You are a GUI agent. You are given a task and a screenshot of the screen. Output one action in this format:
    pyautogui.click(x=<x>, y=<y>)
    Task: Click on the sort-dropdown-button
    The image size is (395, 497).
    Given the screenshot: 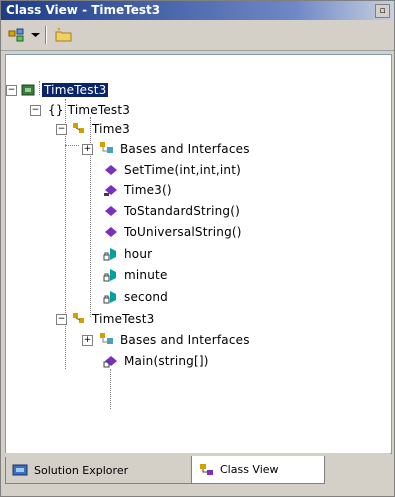 What is the action you would take?
    pyautogui.click(x=35, y=35)
    